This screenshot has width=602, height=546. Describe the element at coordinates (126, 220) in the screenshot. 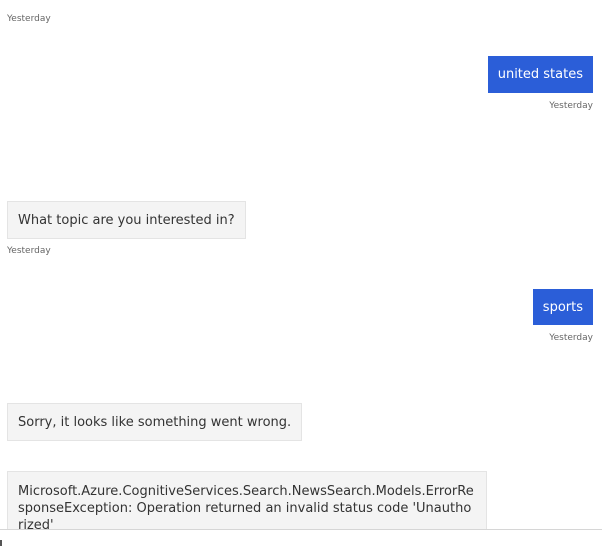

I see `bot-message-bubble: What topic are you interested in?` at that location.